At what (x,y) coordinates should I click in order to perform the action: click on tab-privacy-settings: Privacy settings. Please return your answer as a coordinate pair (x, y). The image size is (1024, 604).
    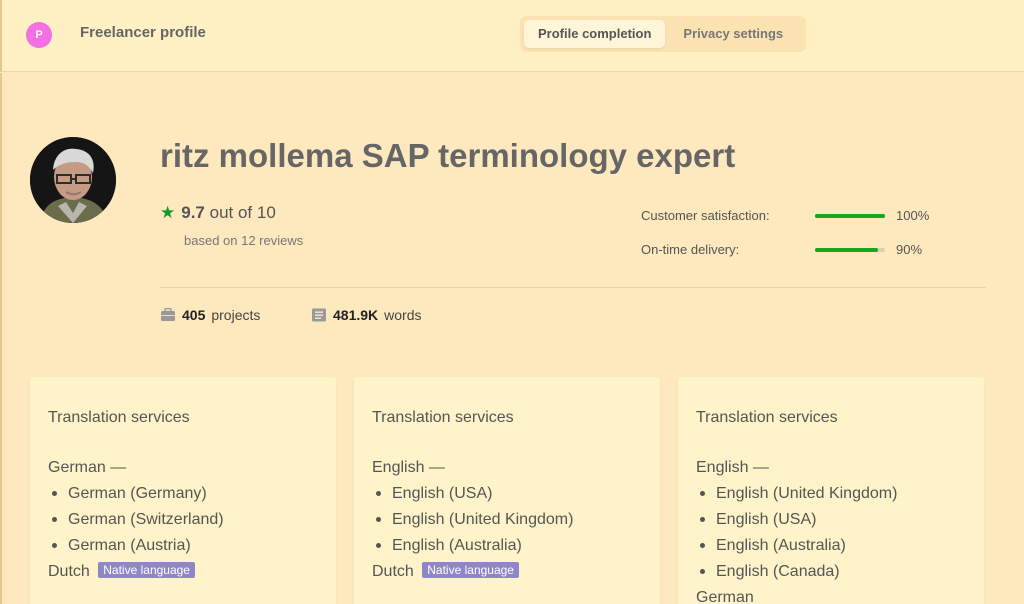
    Looking at the image, I should click on (733, 34).